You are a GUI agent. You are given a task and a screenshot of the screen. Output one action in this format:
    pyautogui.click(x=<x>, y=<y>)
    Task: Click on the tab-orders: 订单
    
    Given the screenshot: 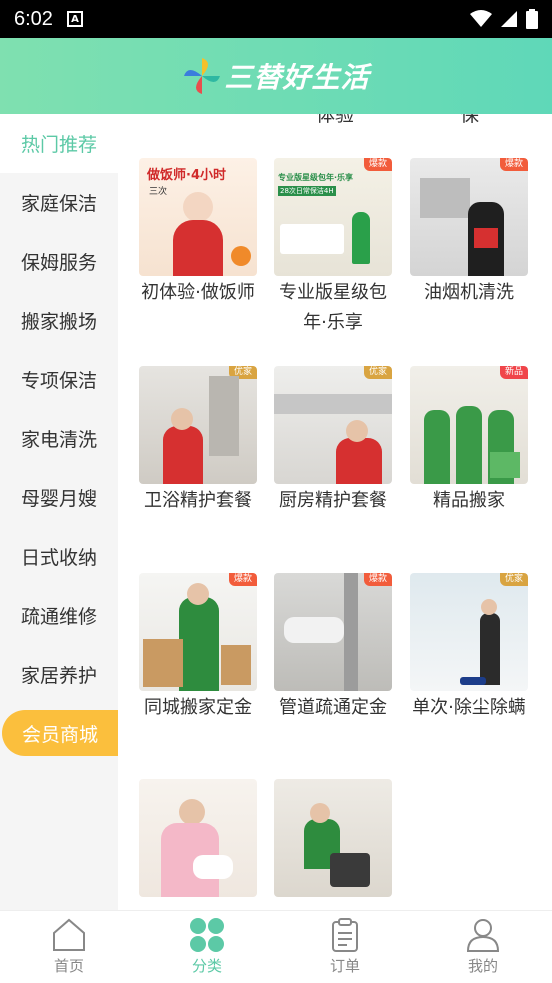 What is the action you would take?
    pyautogui.click(x=345, y=947)
    